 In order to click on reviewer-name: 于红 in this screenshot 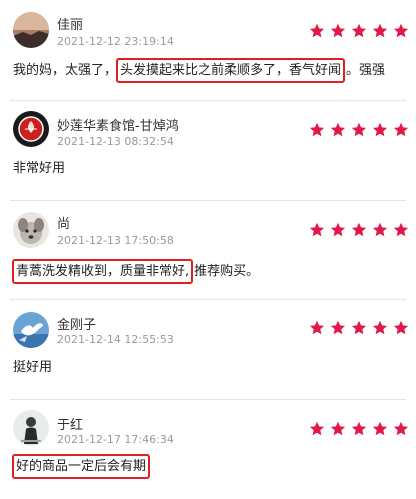, I will do `click(70, 425)`.